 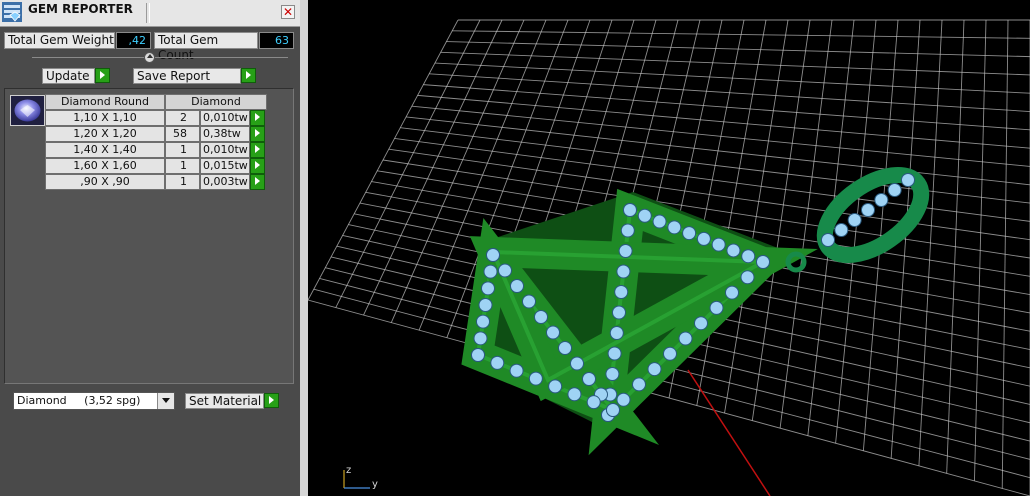 I want to click on total-gem-weight-label: Total Gem Weight, so click(x=59, y=40).